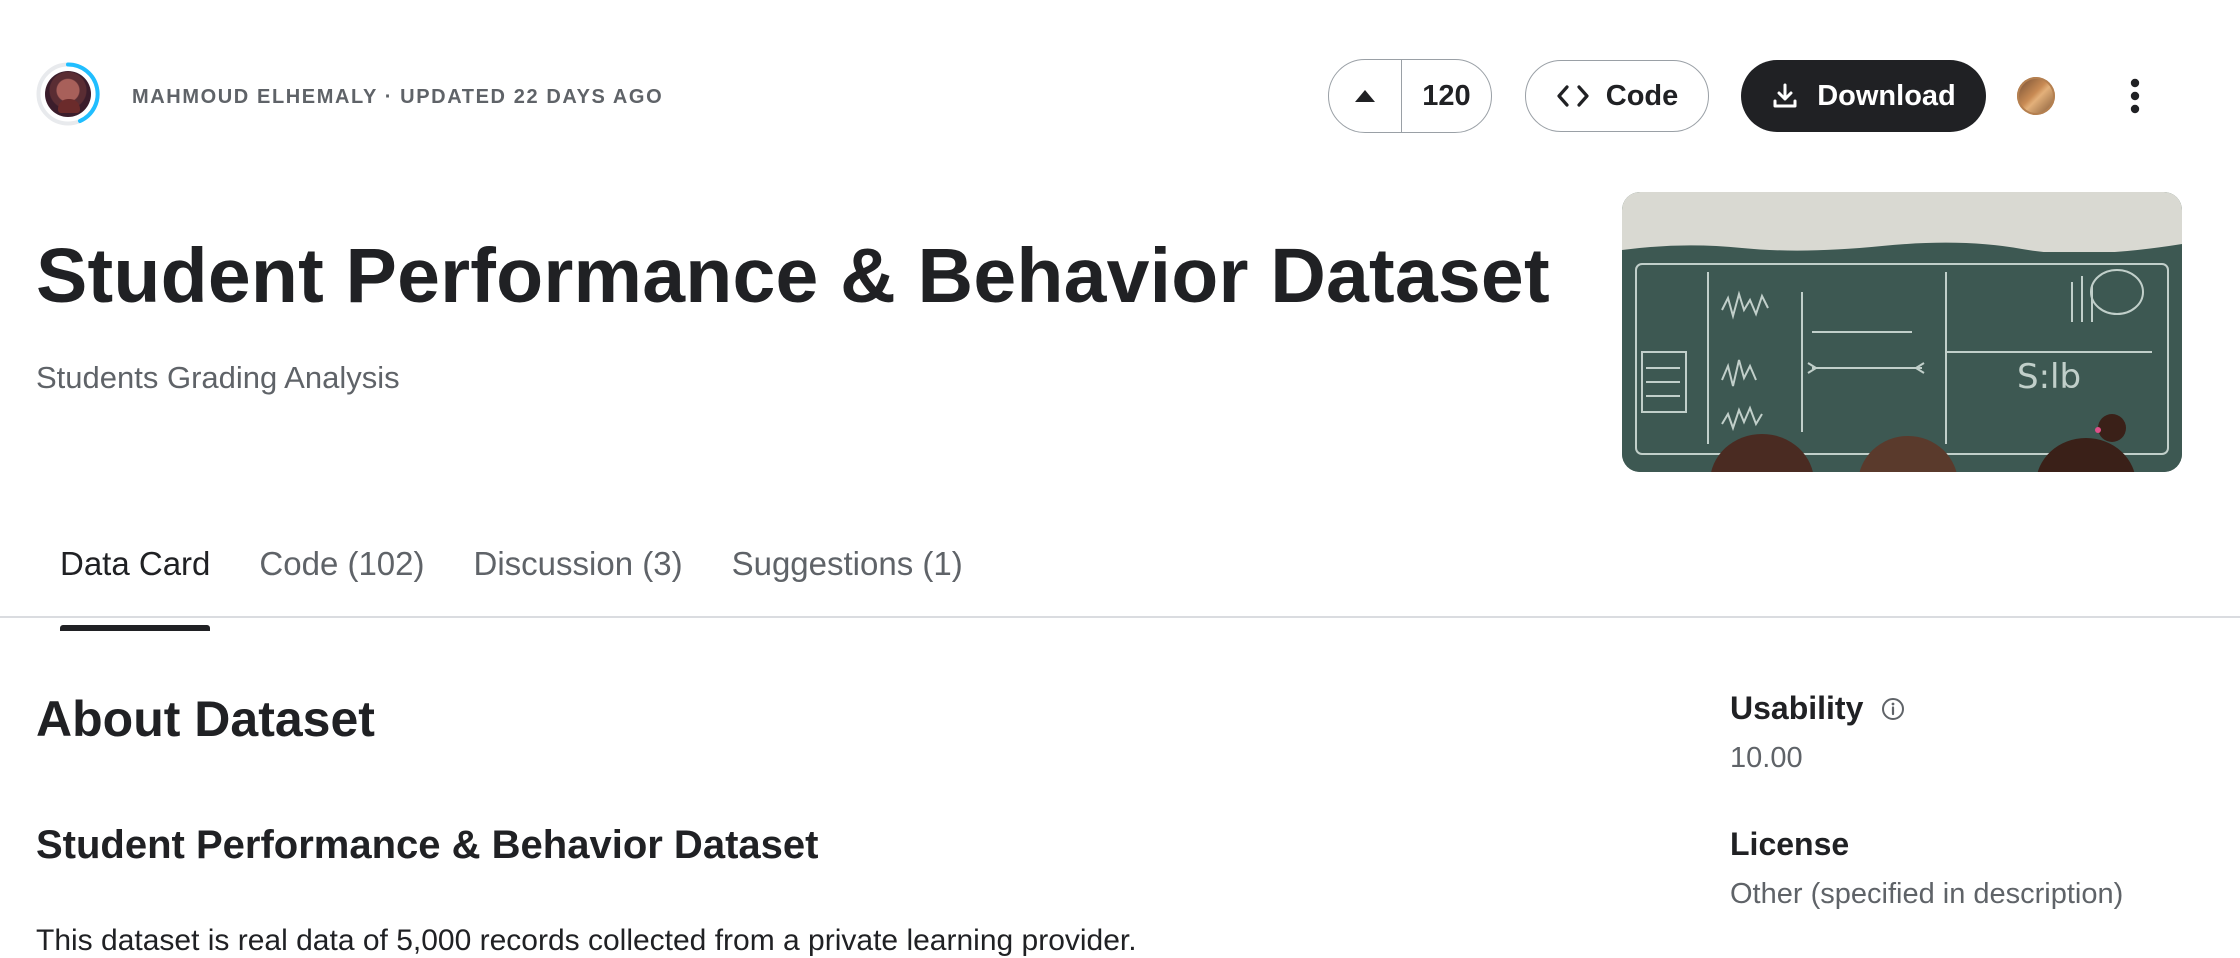  I want to click on usability-value: 10.00, so click(1766, 758).